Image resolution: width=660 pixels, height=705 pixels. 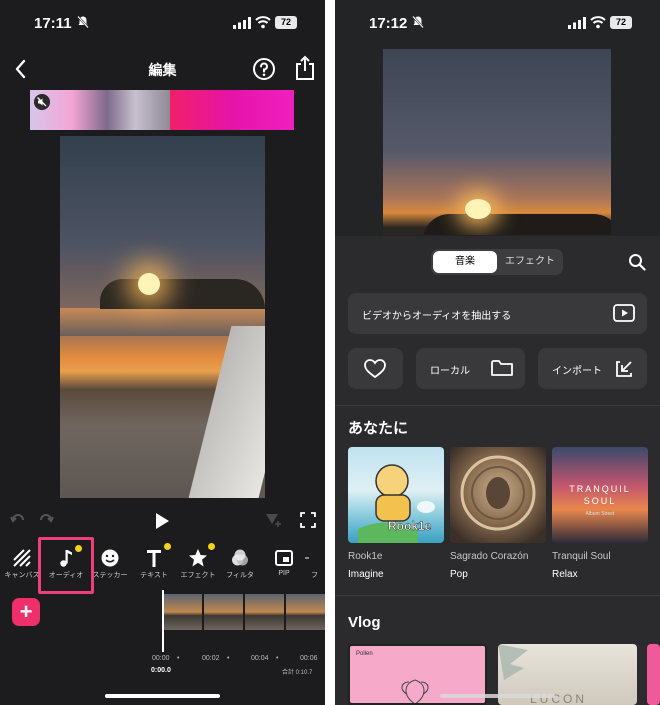 I want to click on status-time: 17:12, so click(x=388, y=23).